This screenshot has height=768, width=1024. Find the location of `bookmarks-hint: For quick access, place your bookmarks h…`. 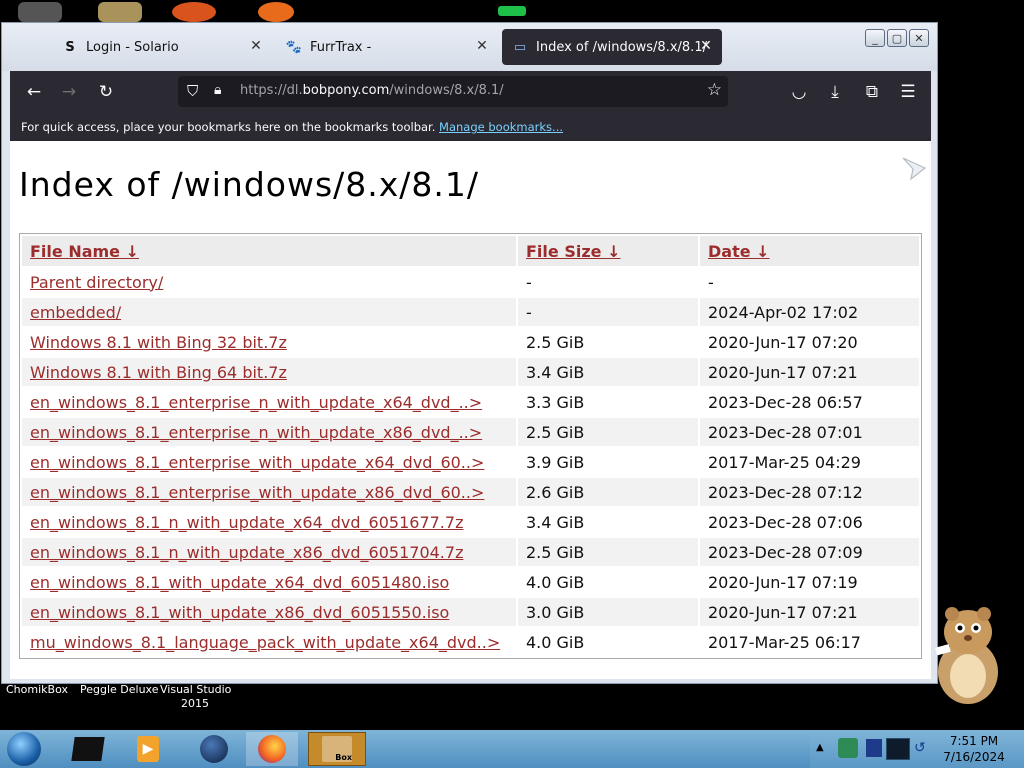

bookmarks-hint: For quick access, place your bookmarks h… is located at coordinates (292, 127).